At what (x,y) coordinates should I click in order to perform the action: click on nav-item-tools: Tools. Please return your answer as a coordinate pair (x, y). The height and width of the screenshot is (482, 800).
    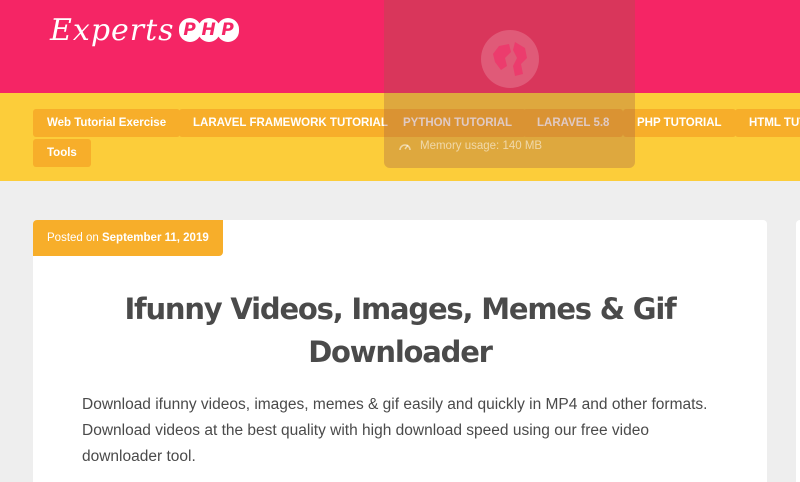
    Looking at the image, I should click on (62, 153).